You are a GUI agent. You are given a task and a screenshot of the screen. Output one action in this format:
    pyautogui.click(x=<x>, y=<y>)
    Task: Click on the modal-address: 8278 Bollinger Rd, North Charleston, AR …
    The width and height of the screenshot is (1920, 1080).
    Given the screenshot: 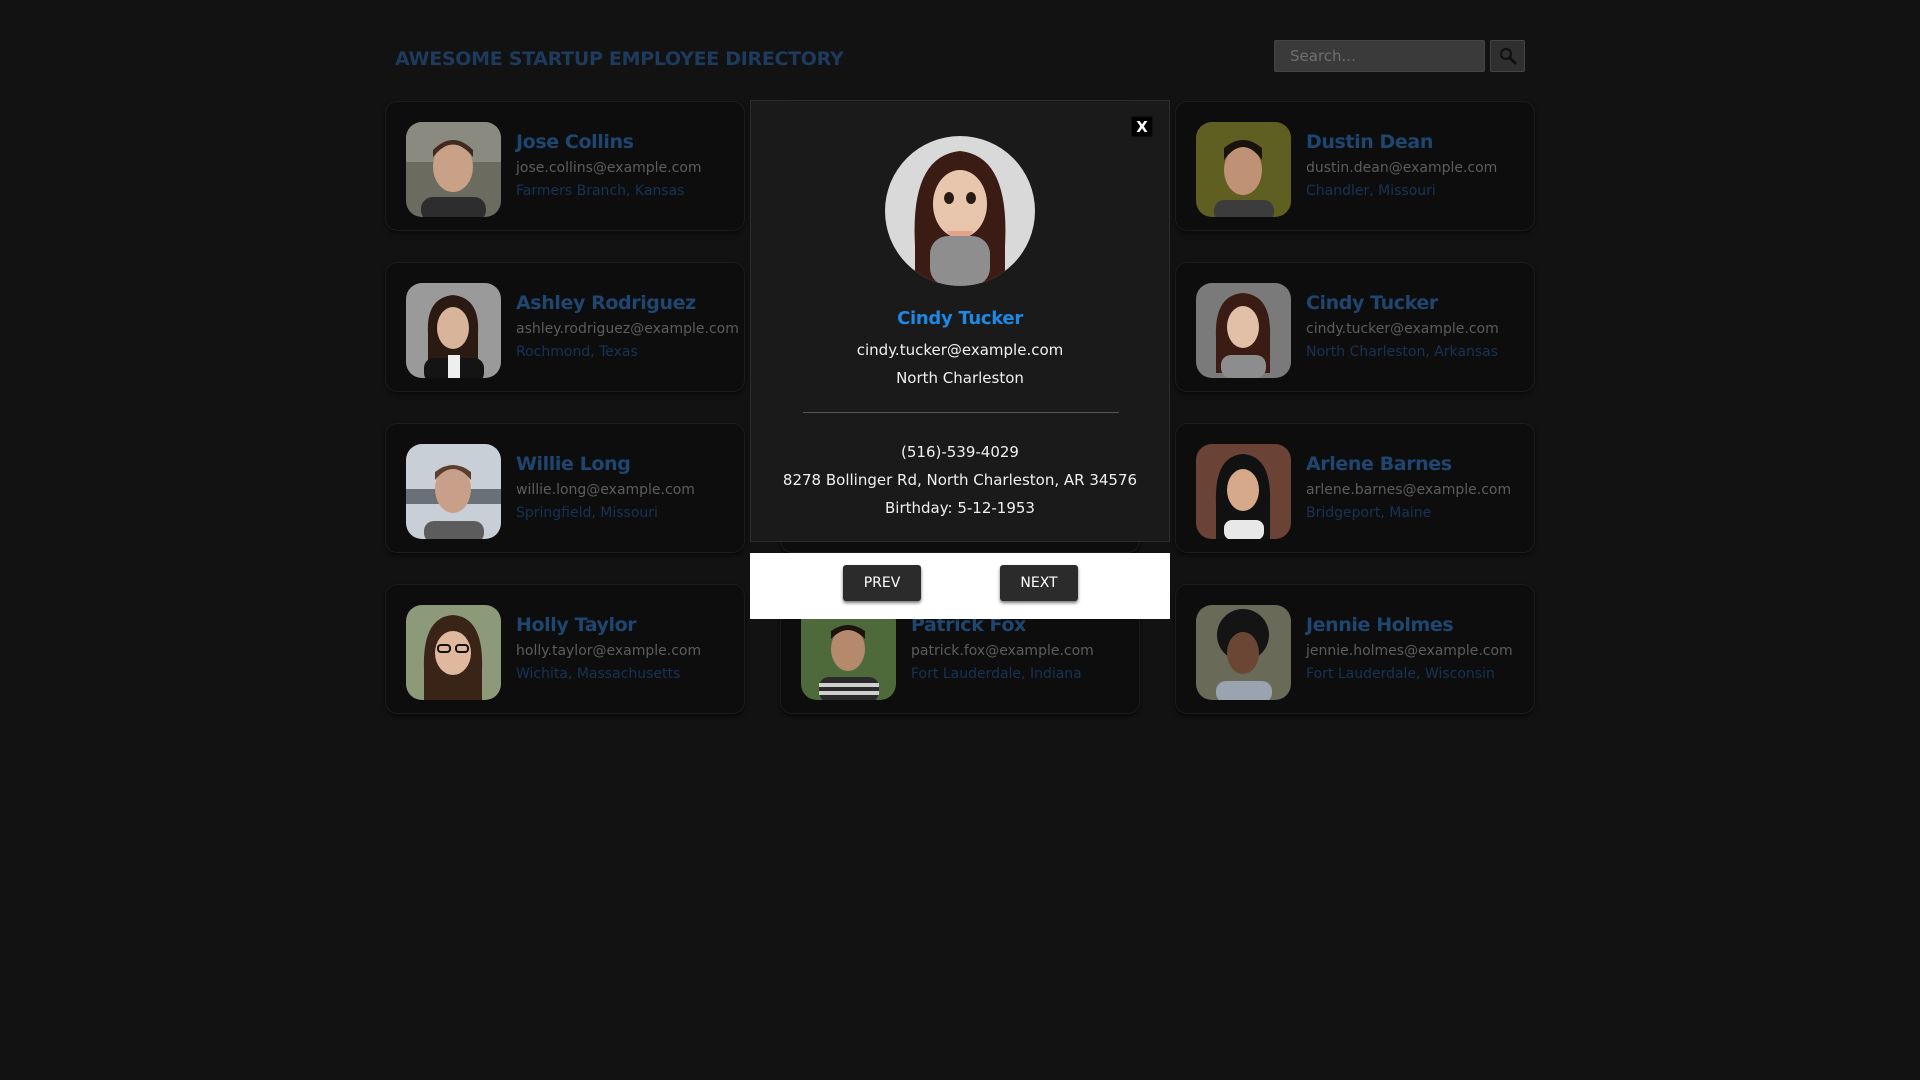 What is the action you would take?
    pyautogui.click(x=960, y=480)
    